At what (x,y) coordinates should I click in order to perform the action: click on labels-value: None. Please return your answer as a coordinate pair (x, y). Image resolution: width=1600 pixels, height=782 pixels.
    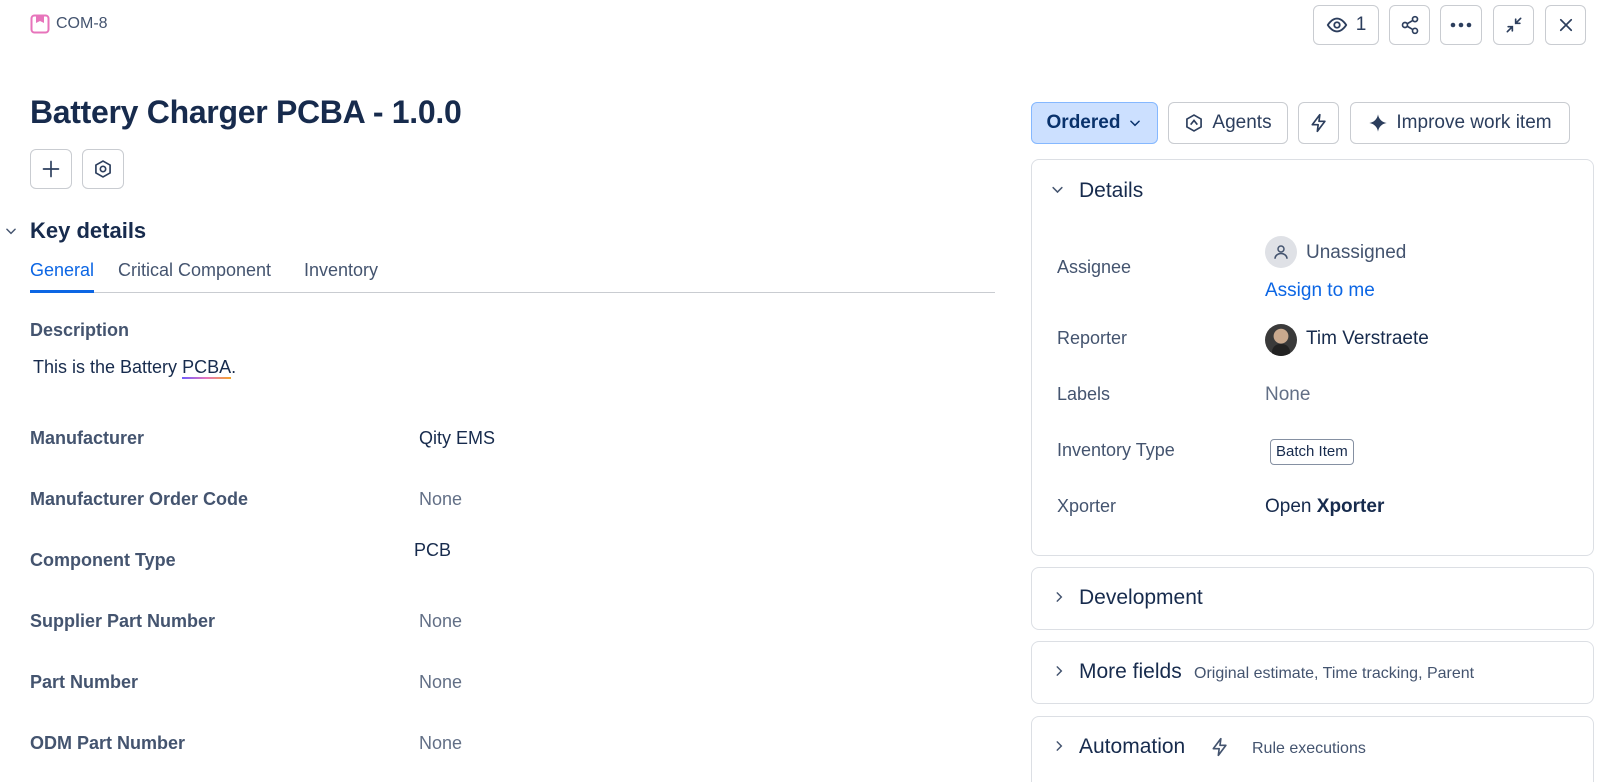
    Looking at the image, I should click on (1287, 395).